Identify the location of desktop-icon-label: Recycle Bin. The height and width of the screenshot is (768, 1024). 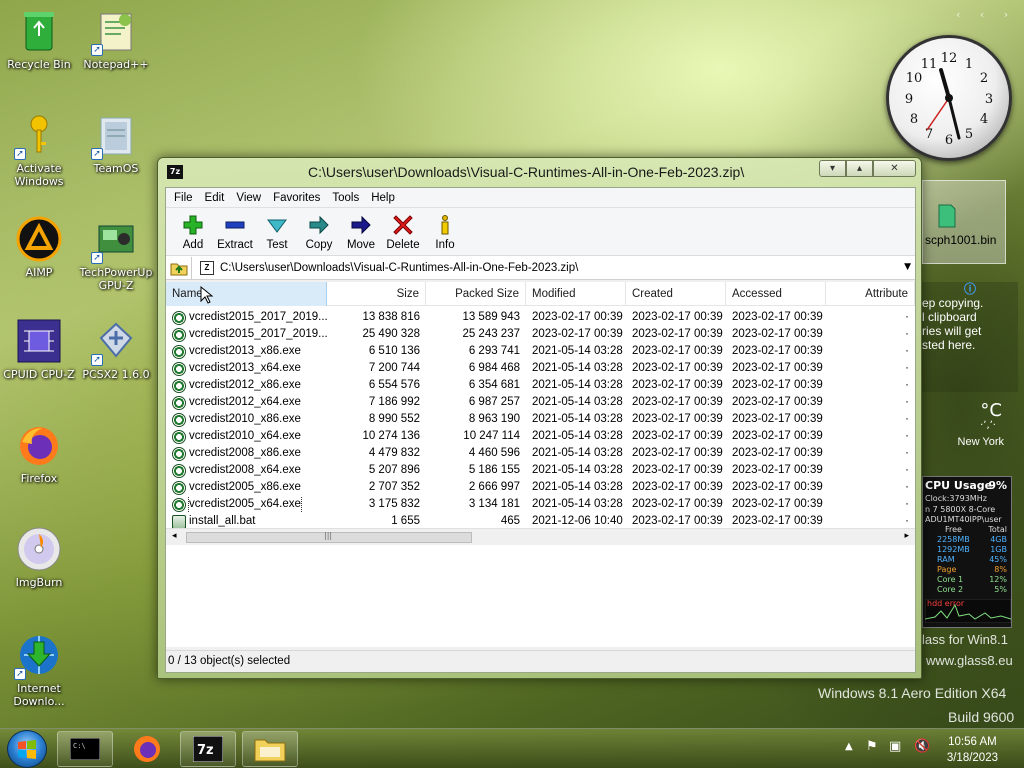
(39, 64).